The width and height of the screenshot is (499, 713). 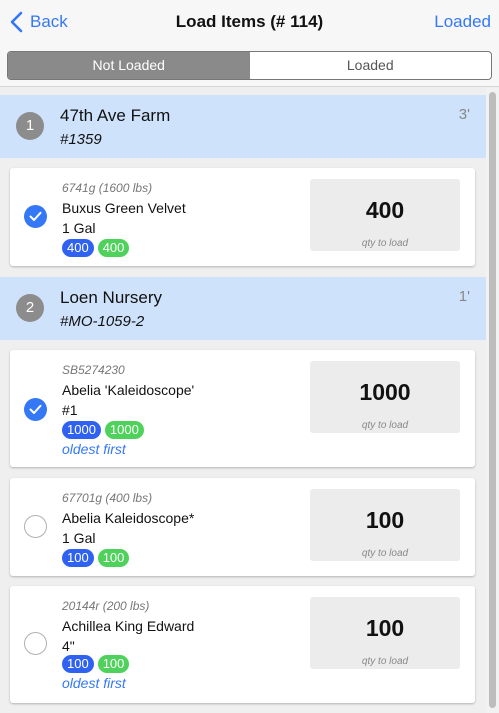 I want to click on qty-value: 400, so click(x=385, y=210).